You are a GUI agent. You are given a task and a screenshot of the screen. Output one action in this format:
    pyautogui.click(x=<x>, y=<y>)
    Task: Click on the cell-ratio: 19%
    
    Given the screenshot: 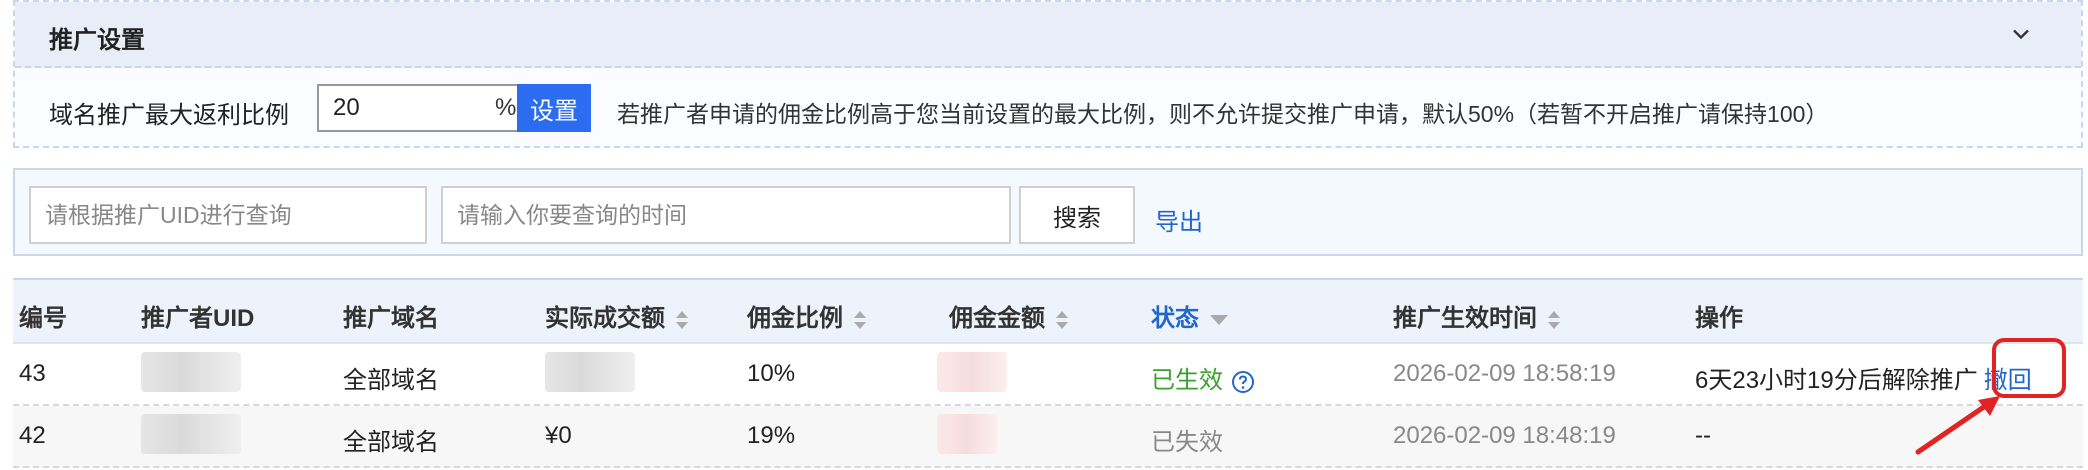 What is the action you would take?
    pyautogui.click(x=771, y=435)
    